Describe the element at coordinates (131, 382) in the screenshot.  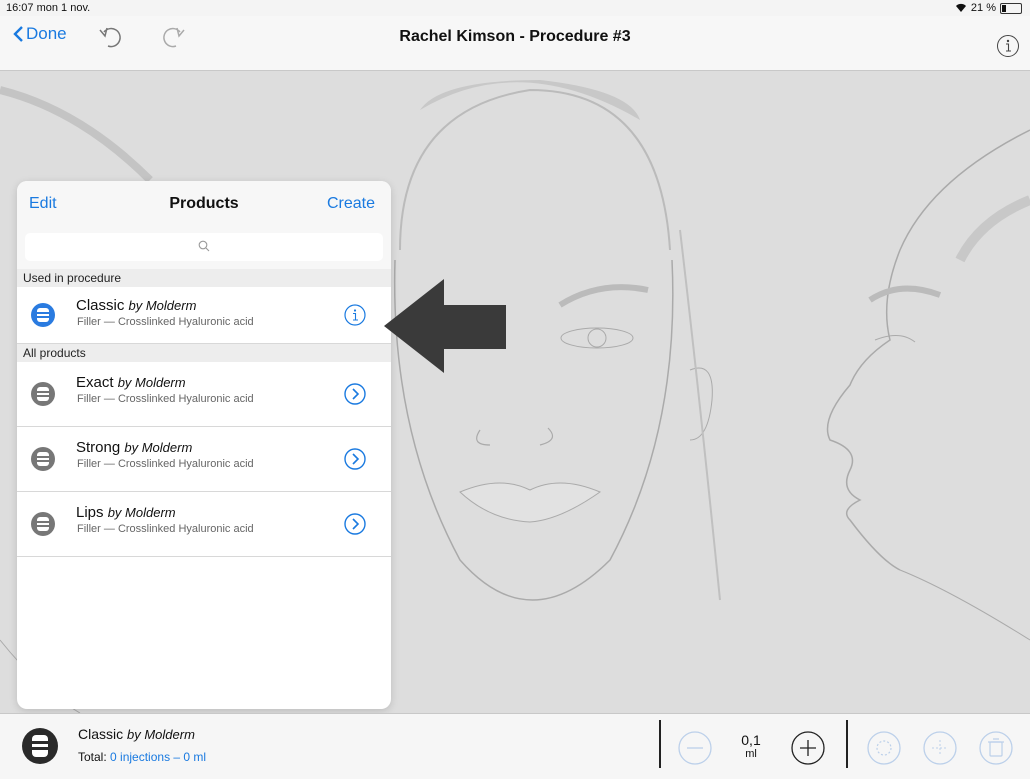
I see `product-name: Exact by Molderm` at that location.